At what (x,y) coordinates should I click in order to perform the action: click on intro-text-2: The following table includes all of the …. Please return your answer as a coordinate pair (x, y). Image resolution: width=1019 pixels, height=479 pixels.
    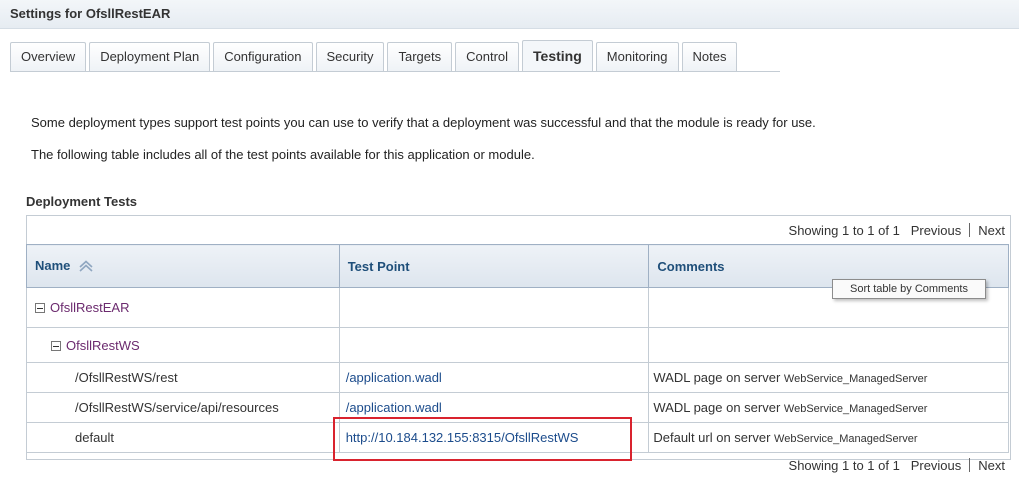
    Looking at the image, I should click on (283, 154).